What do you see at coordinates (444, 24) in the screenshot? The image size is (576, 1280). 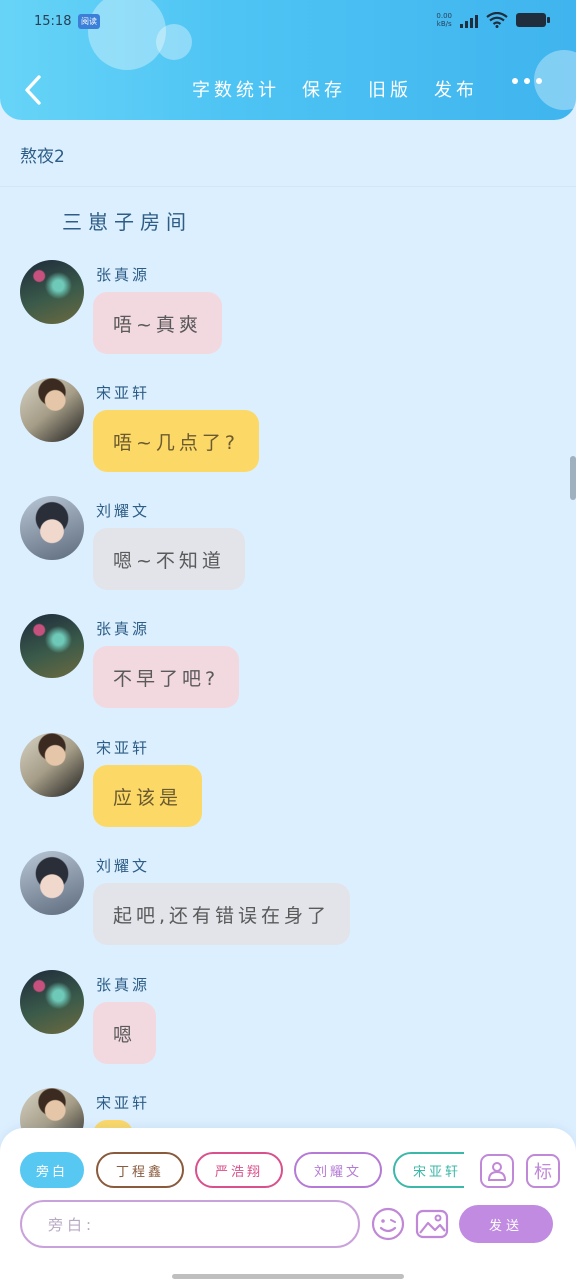 I see `net-speed-unit: kB/s` at bounding box center [444, 24].